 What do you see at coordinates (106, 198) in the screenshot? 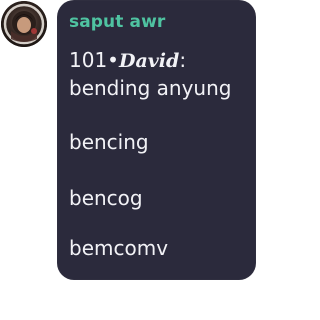
I see `message-line-4: bencog` at bounding box center [106, 198].